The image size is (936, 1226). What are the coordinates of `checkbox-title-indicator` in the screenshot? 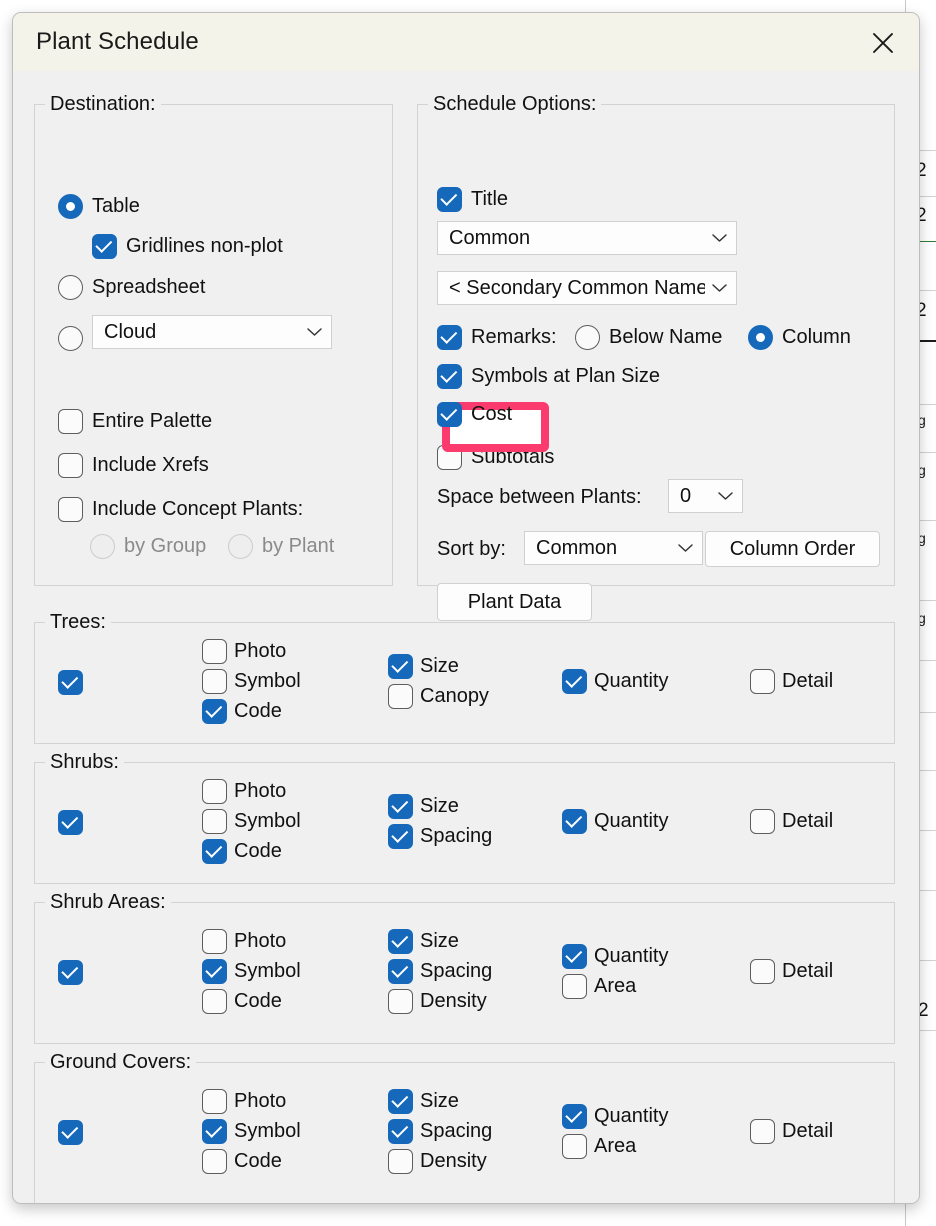 It's located at (449, 199).